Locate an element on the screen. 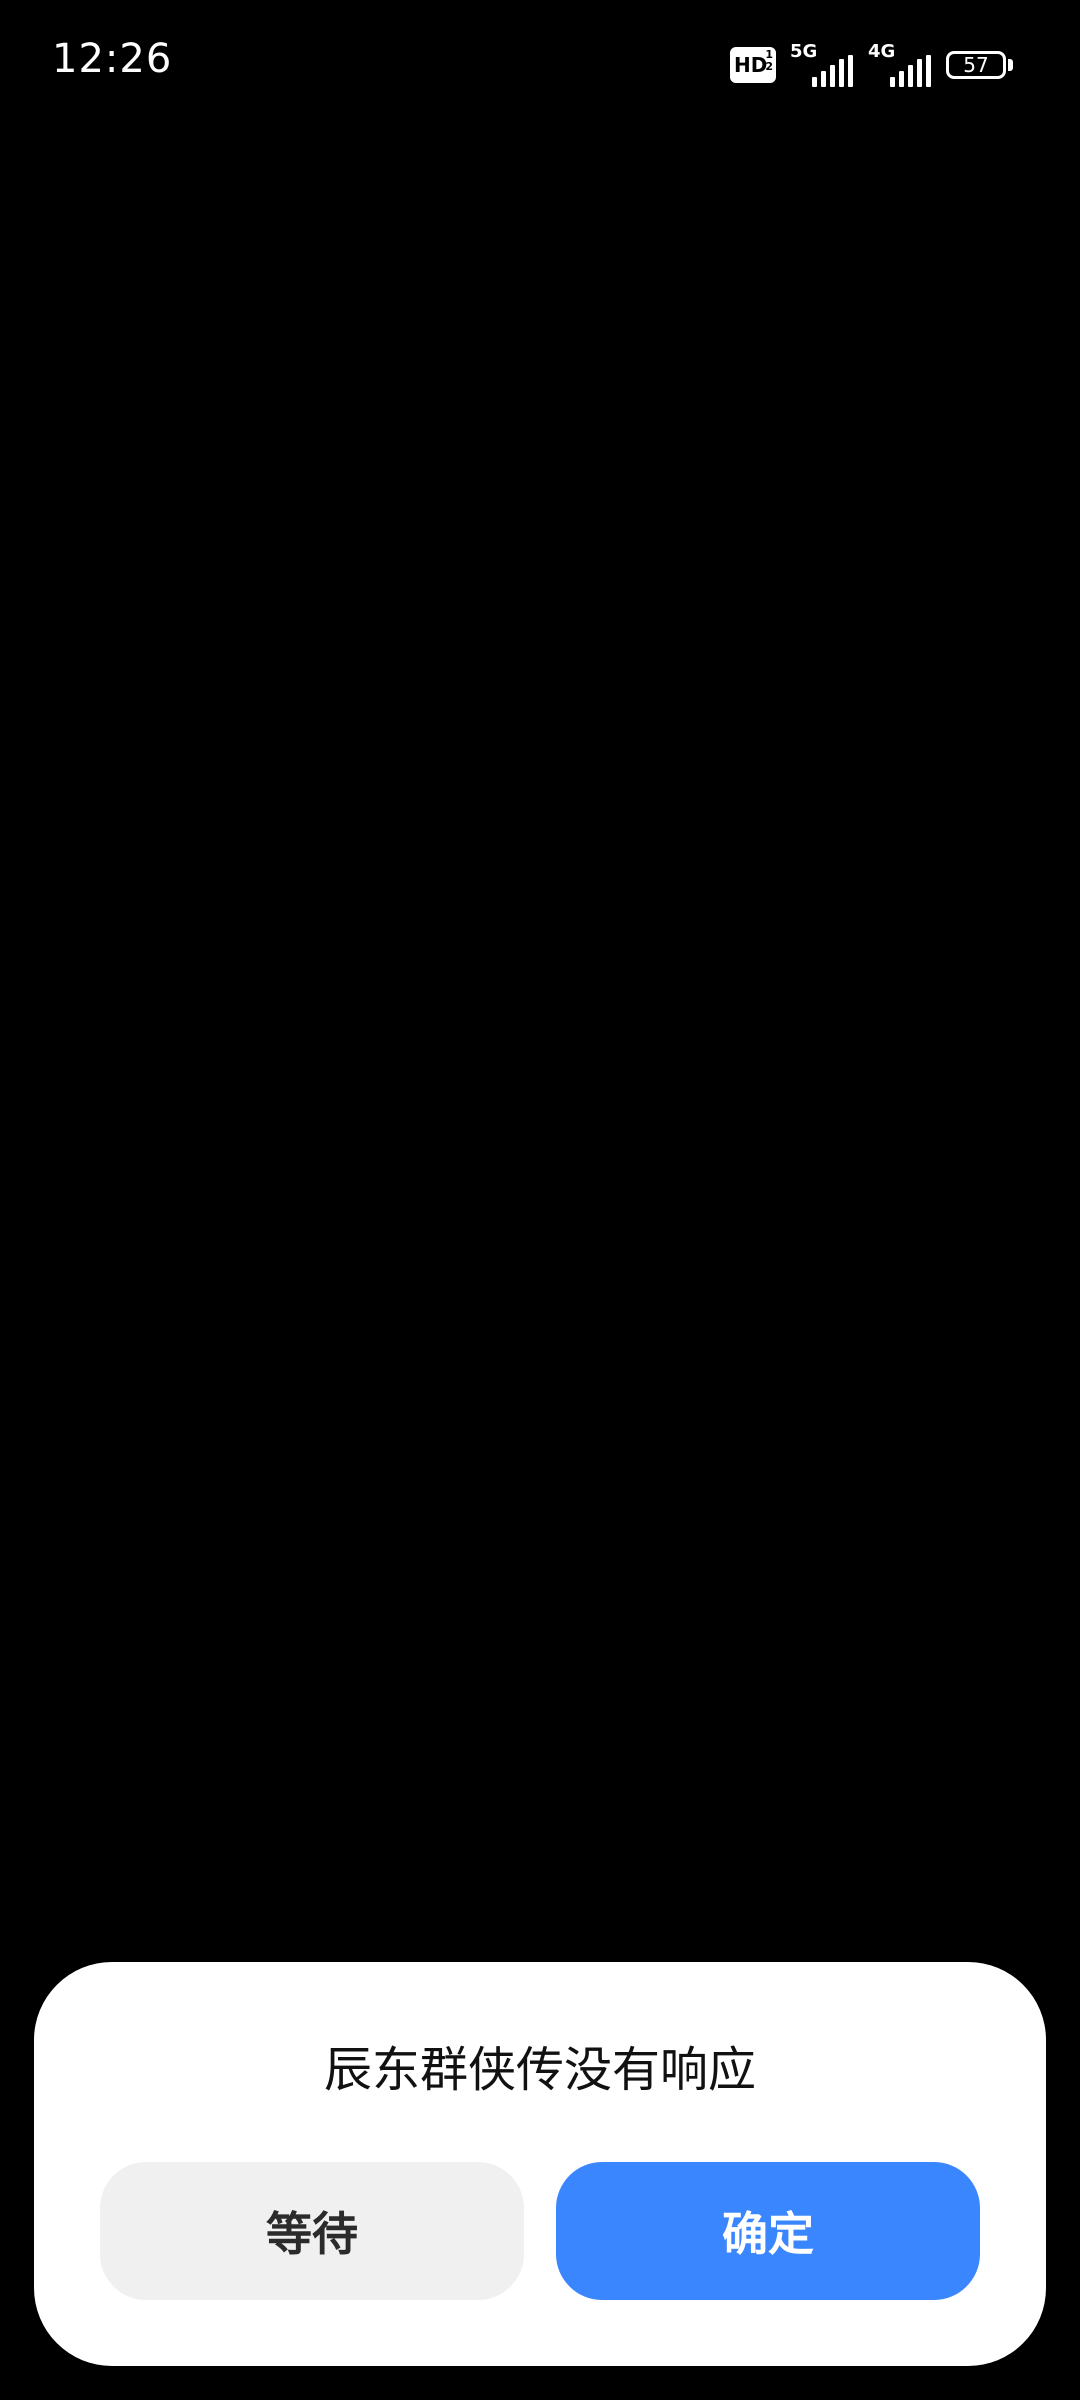 The height and width of the screenshot is (2400, 1080). signal-5g-icon: 5G is located at coordinates (822, 64).